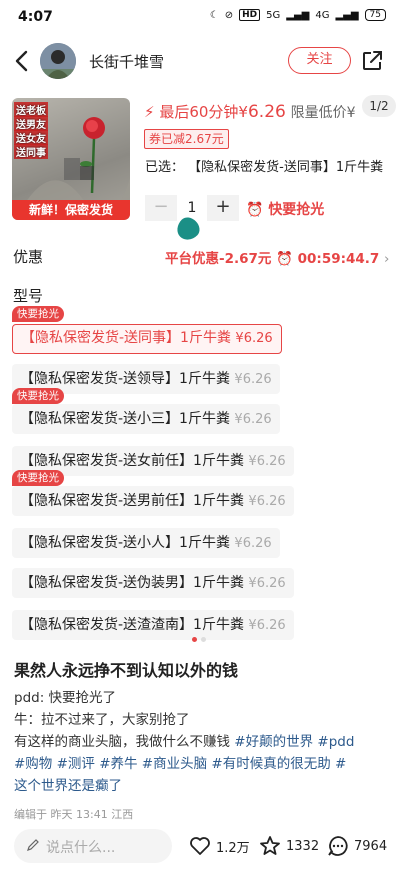  I want to click on selected-label: 已选：, so click(165, 167).